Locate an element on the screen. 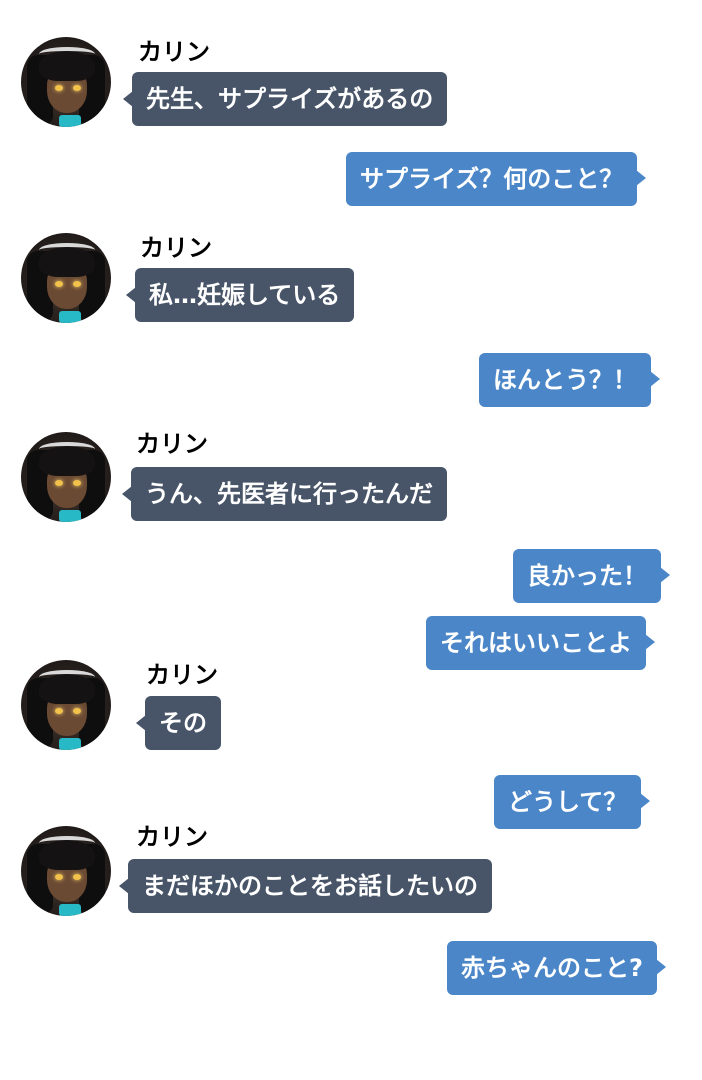 The width and height of the screenshot is (702, 1080). incoming-message-bubble: まだほかのことをお話したいの is located at coordinates (305, 886).